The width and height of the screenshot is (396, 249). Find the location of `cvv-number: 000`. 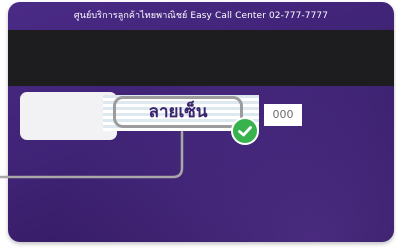

cvv-number: 000 is located at coordinates (283, 114).